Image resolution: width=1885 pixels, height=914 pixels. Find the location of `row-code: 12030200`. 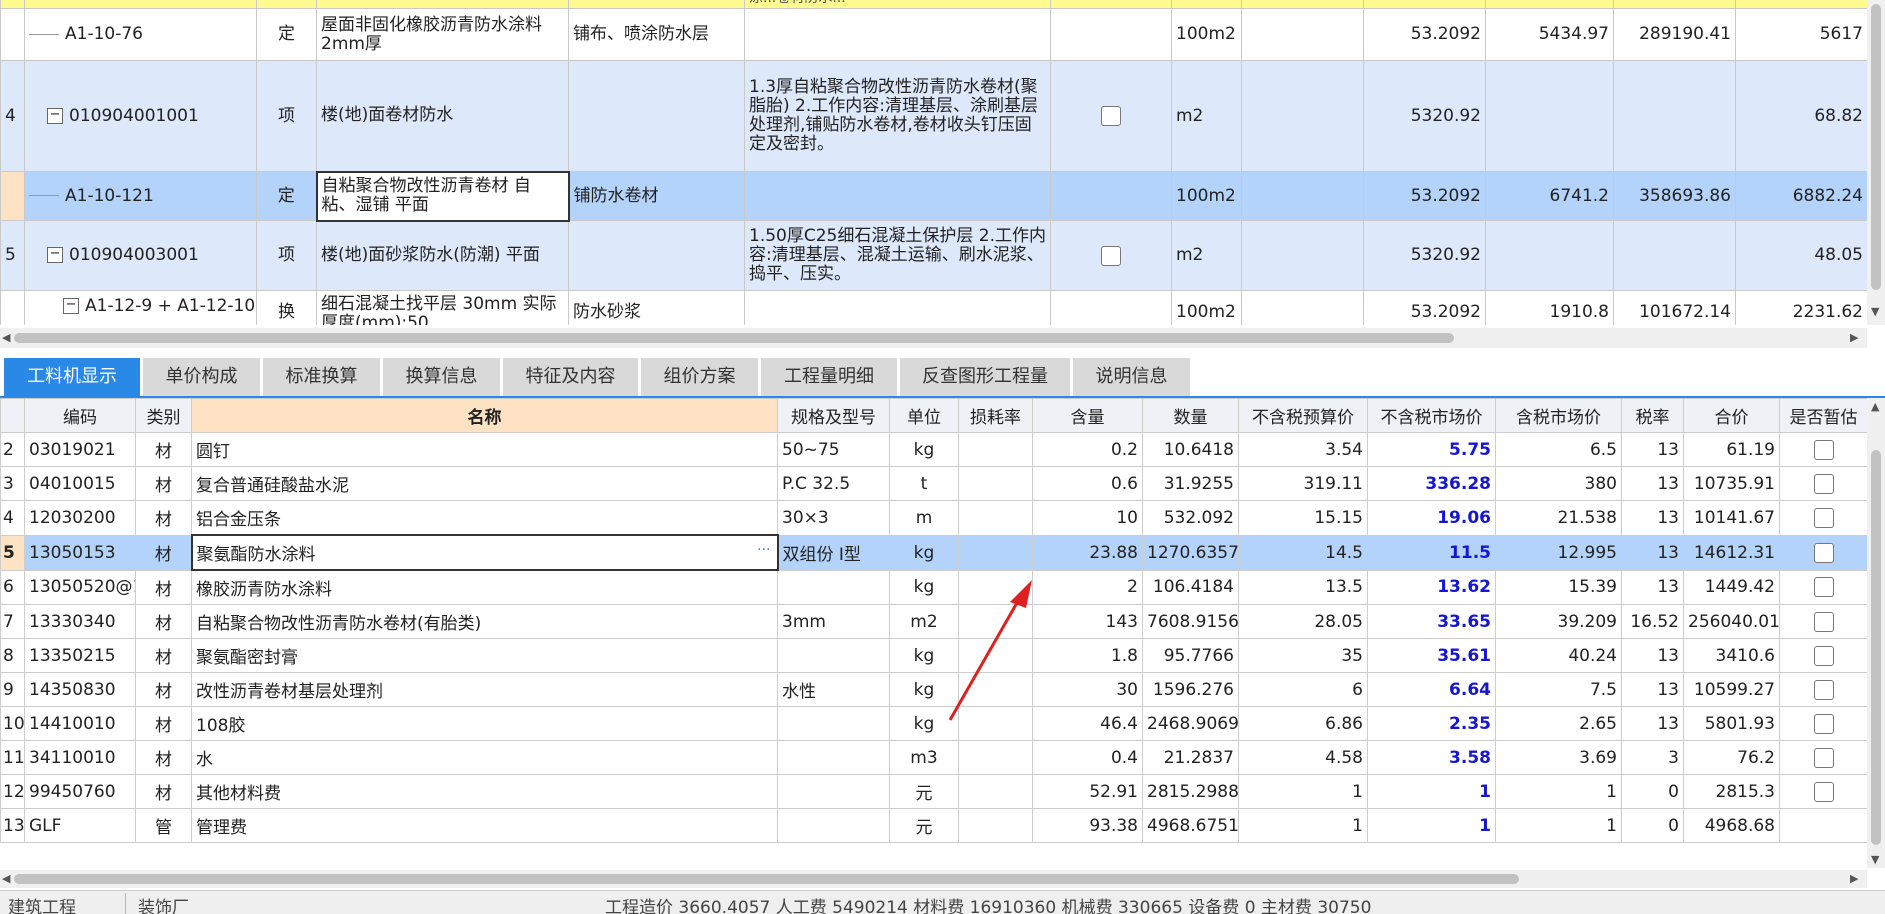

row-code: 12030200 is located at coordinates (80, 518).